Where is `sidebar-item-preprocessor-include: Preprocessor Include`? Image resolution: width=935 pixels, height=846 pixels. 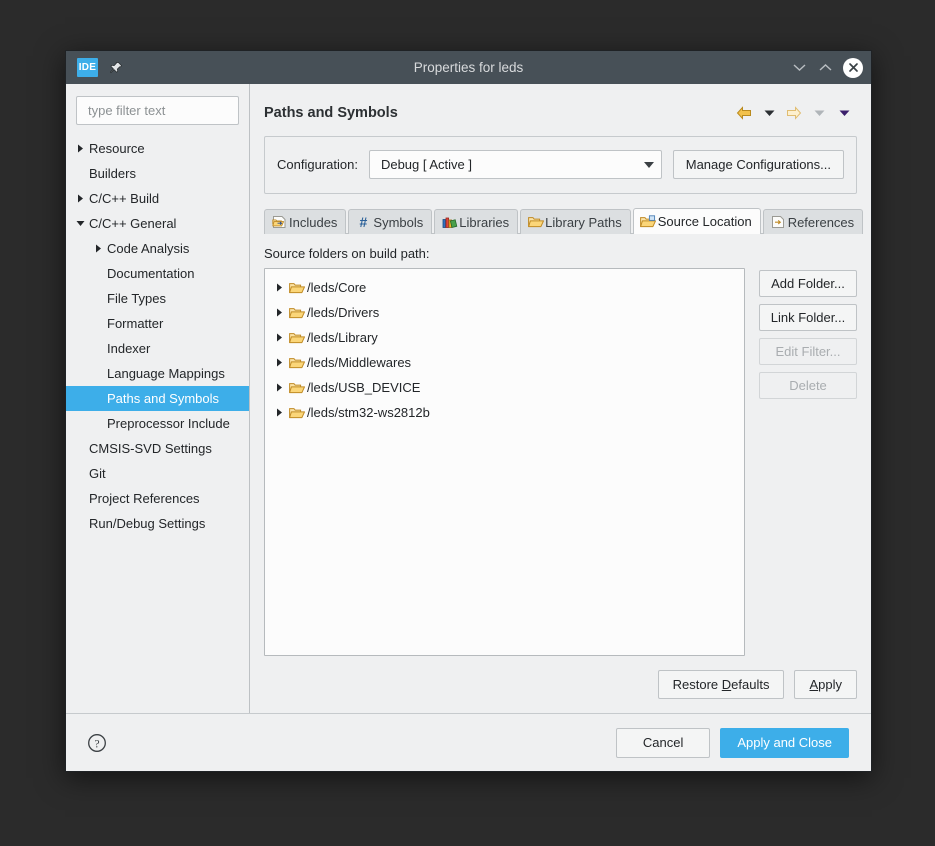 sidebar-item-preprocessor-include: Preprocessor Include is located at coordinates (157, 423).